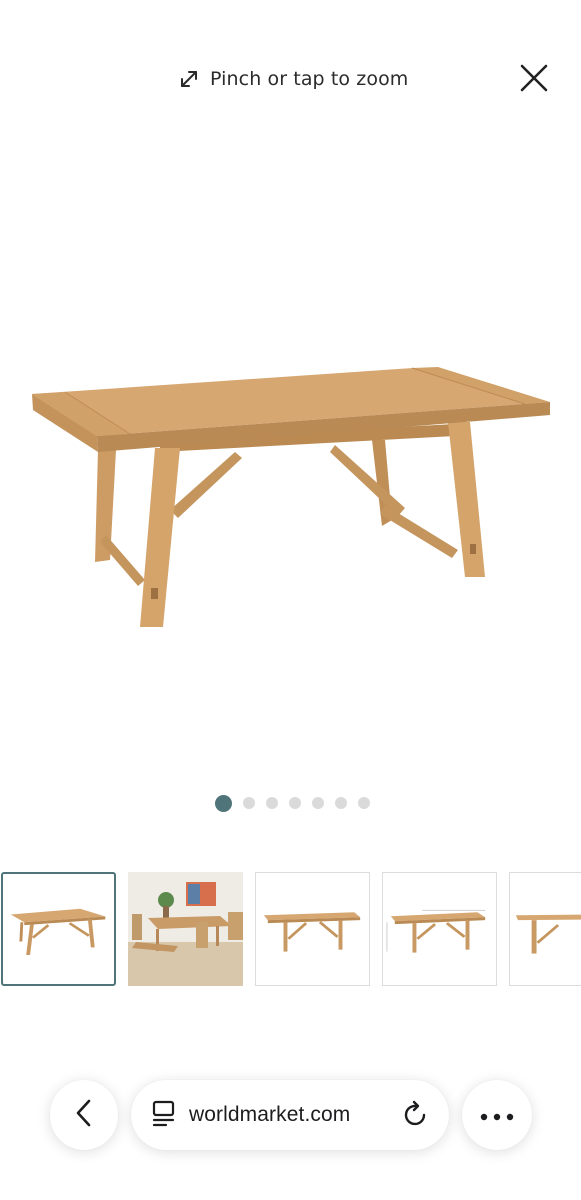 The image size is (581, 1200). I want to click on carousel-pagination, so click(290, 803).